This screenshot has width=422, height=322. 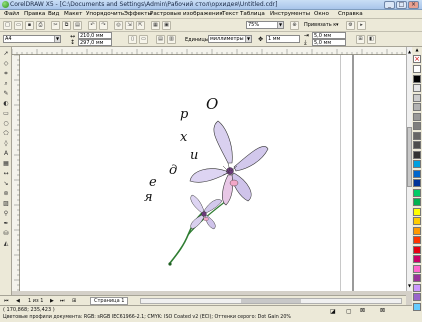 I want to click on shape-tool-icon: ◇, so click(x=6, y=63).